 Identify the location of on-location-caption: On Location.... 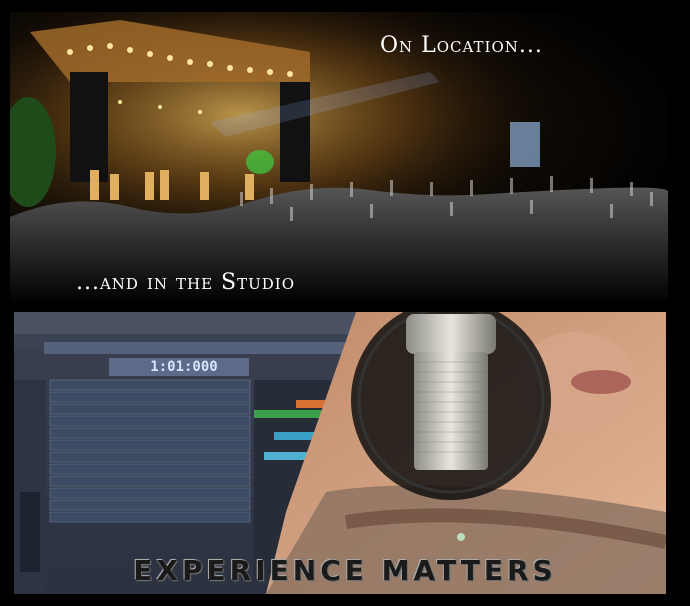
(461, 45).